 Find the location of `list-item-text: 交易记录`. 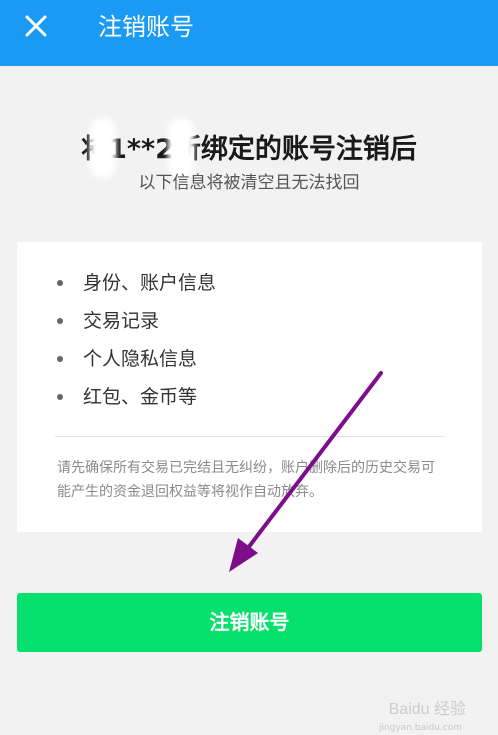

list-item-text: 交易记录 is located at coordinates (121, 321).